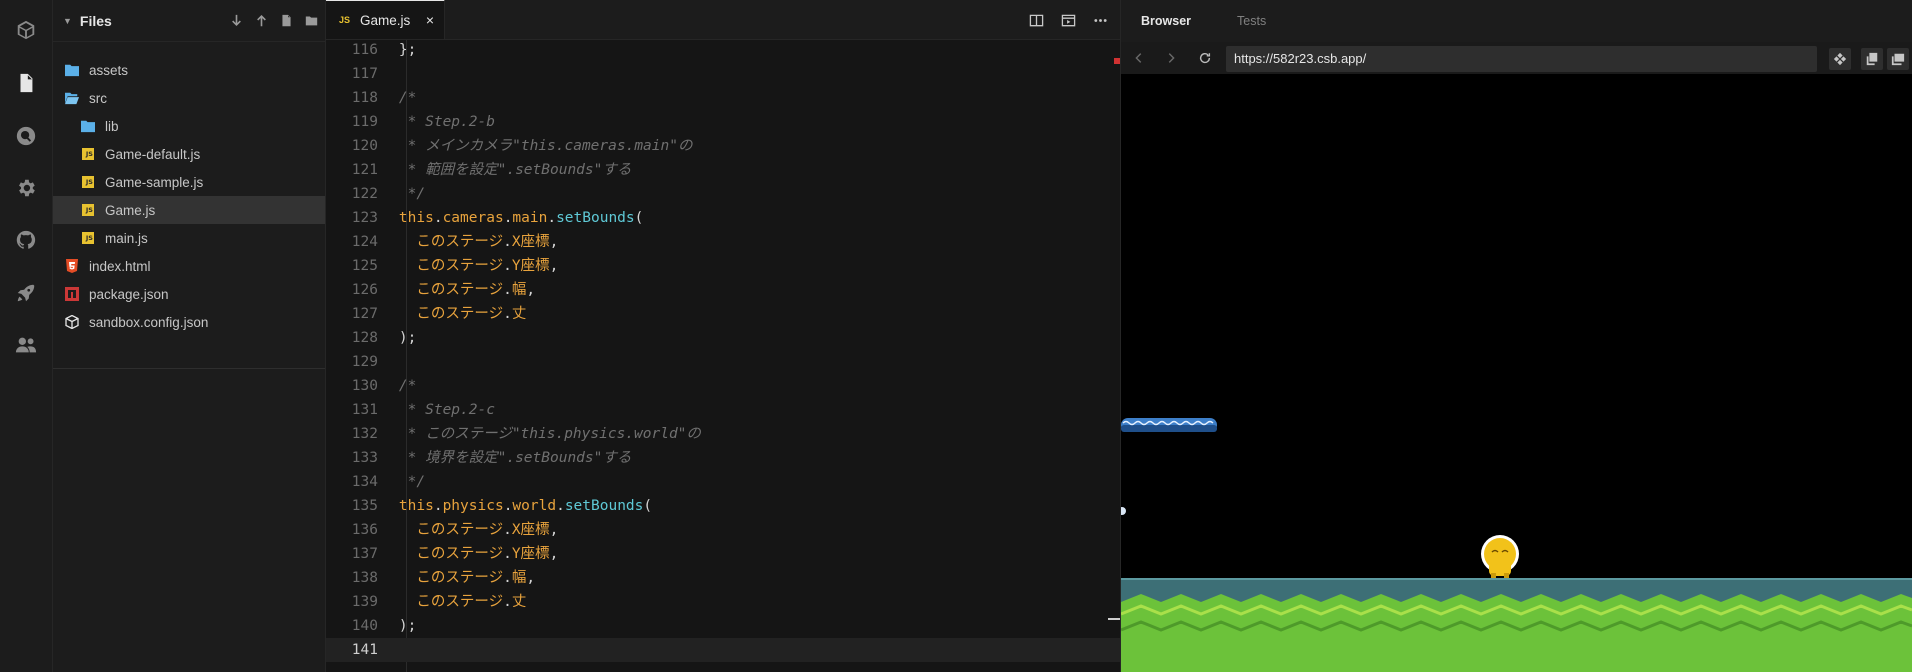 This screenshot has height=672, width=1912. Describe the element at coordinates (723, 602) in the screenshot. I see `code-line: 139 このステージ.丈` at that location.